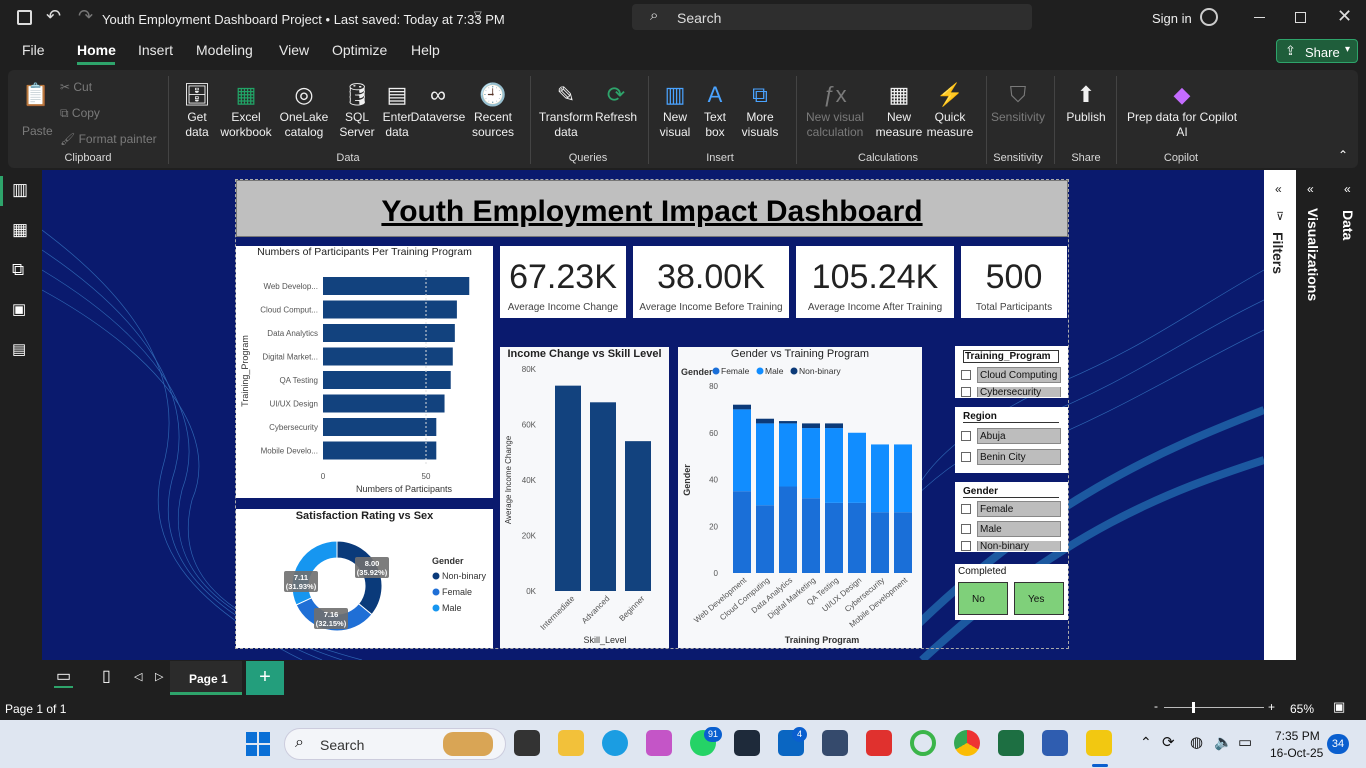  What do you see at coordinates (395, 744) in the screenshot?
I see `taskbar-search: ⌕ Search` at bounding box center [395, 744].